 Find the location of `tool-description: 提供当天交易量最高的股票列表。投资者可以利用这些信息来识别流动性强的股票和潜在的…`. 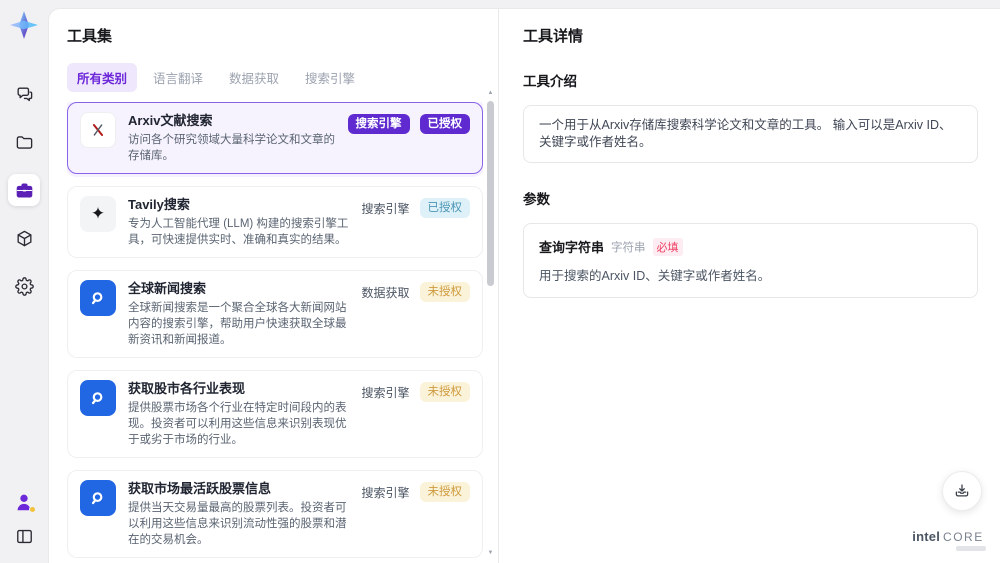

tool-description: 提供当天交易量最高的股票列表。投资者可以利用这些信息来识别流动性强的股票和潜在的… is located at coordinates (237, 524).